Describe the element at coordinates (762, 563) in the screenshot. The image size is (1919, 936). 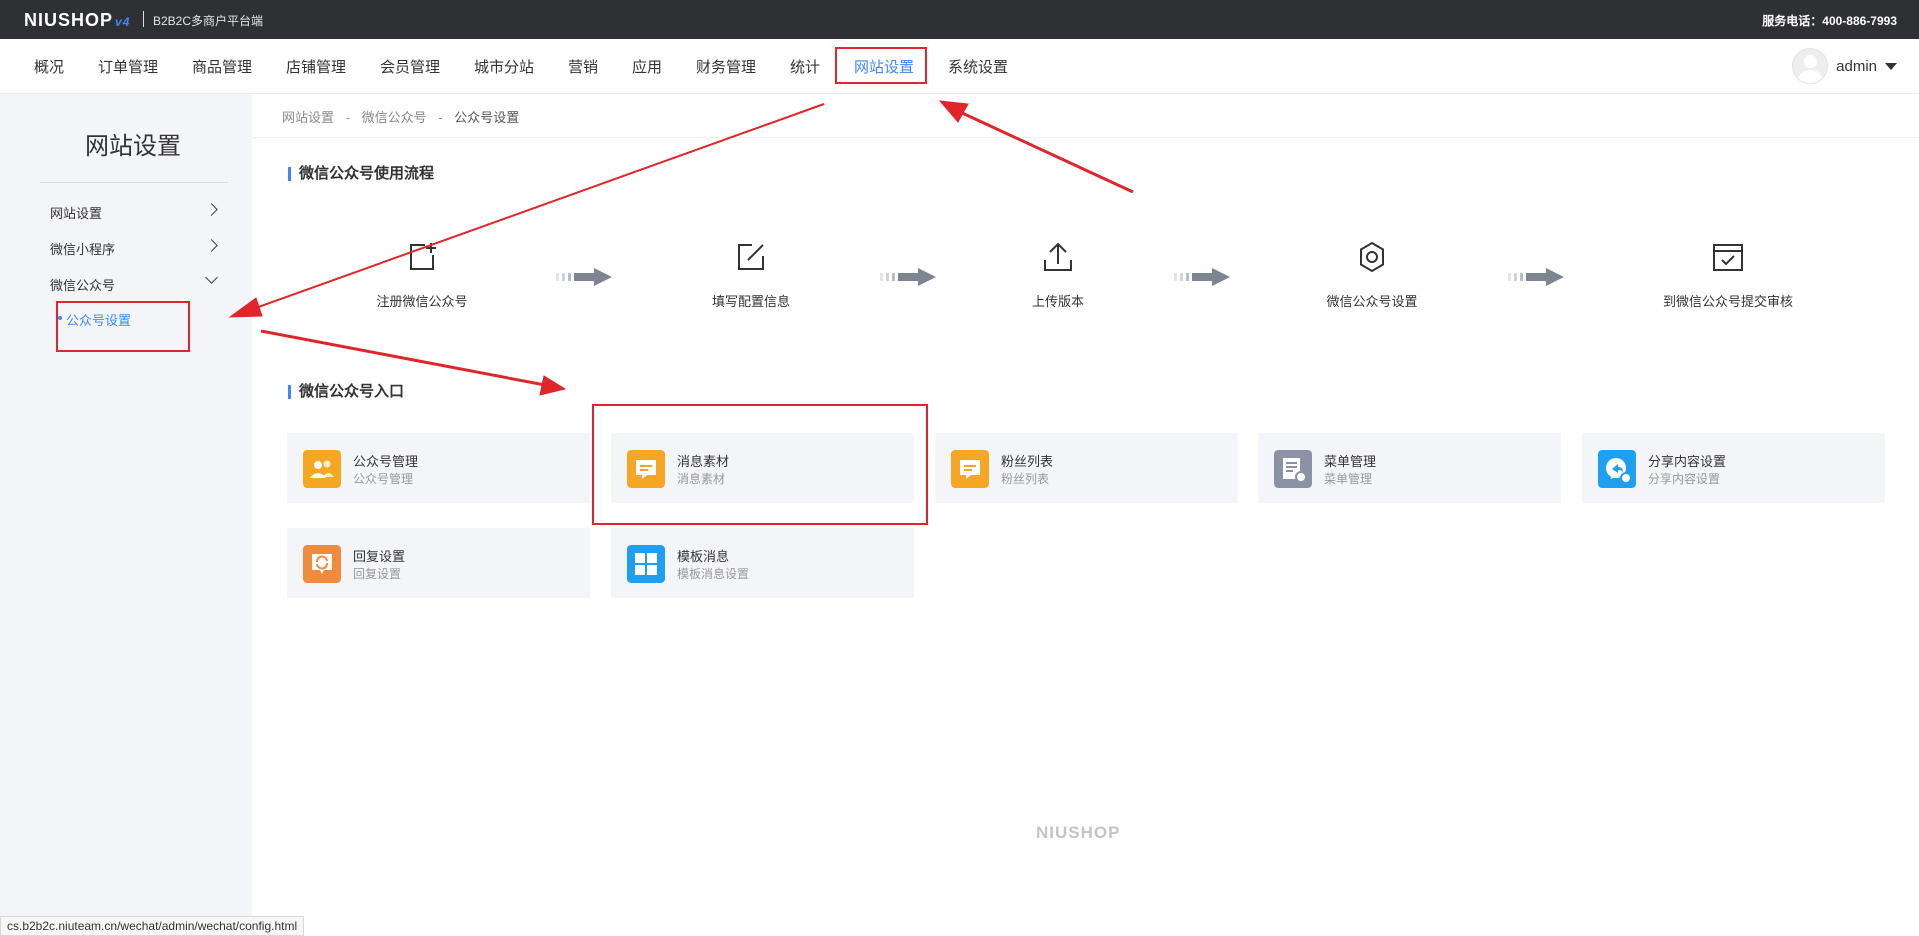
I see `card-template-message: 模板消息 模板消息设置` at that location.